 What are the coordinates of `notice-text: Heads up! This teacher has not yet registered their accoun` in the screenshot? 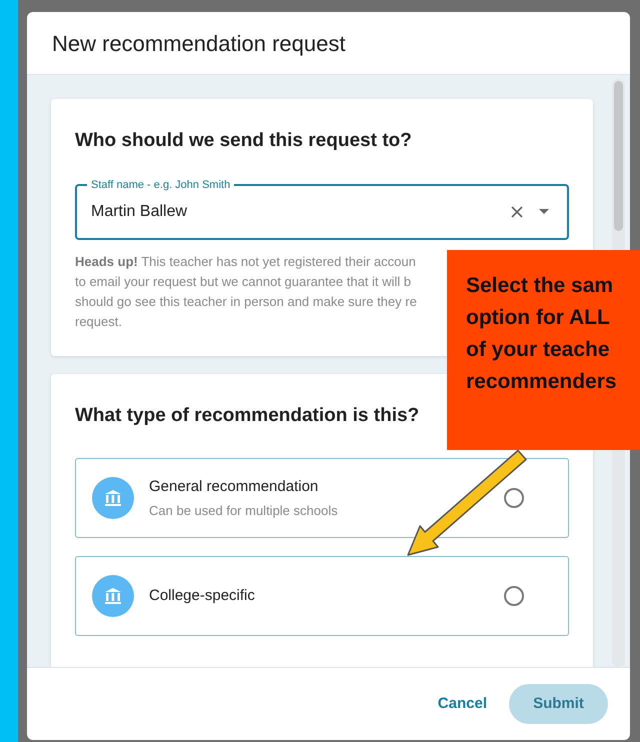 It's located at (245, 261).